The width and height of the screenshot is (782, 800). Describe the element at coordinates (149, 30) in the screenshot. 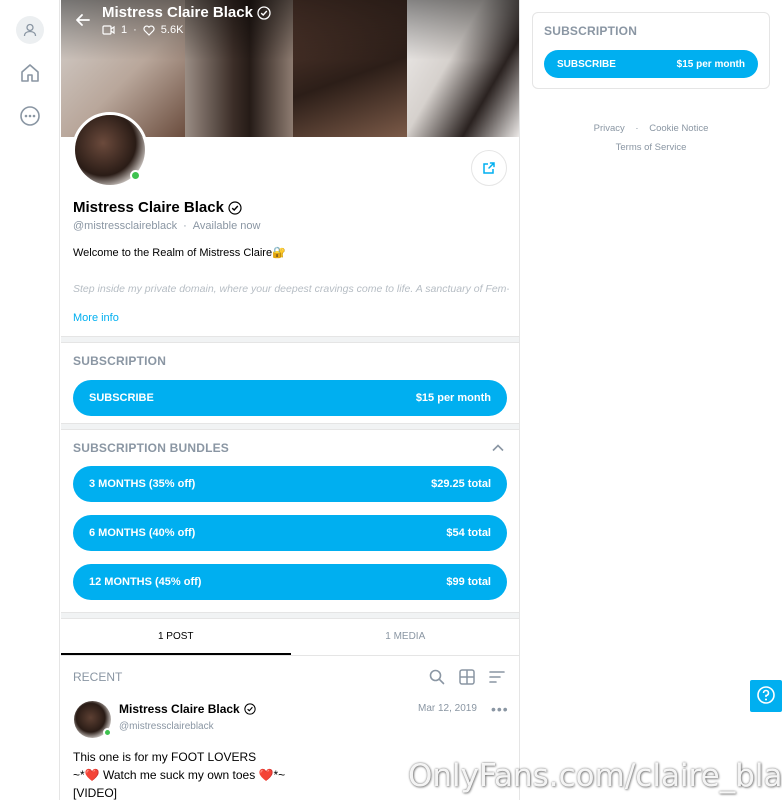

I see `heart-icon` at that location.